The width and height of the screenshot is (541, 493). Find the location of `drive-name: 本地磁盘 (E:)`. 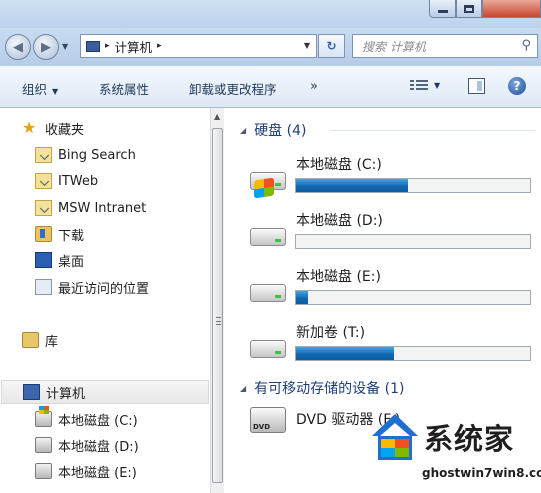

drive-name: 本地磁盘 (E:) is located at coordinates (338, 277).